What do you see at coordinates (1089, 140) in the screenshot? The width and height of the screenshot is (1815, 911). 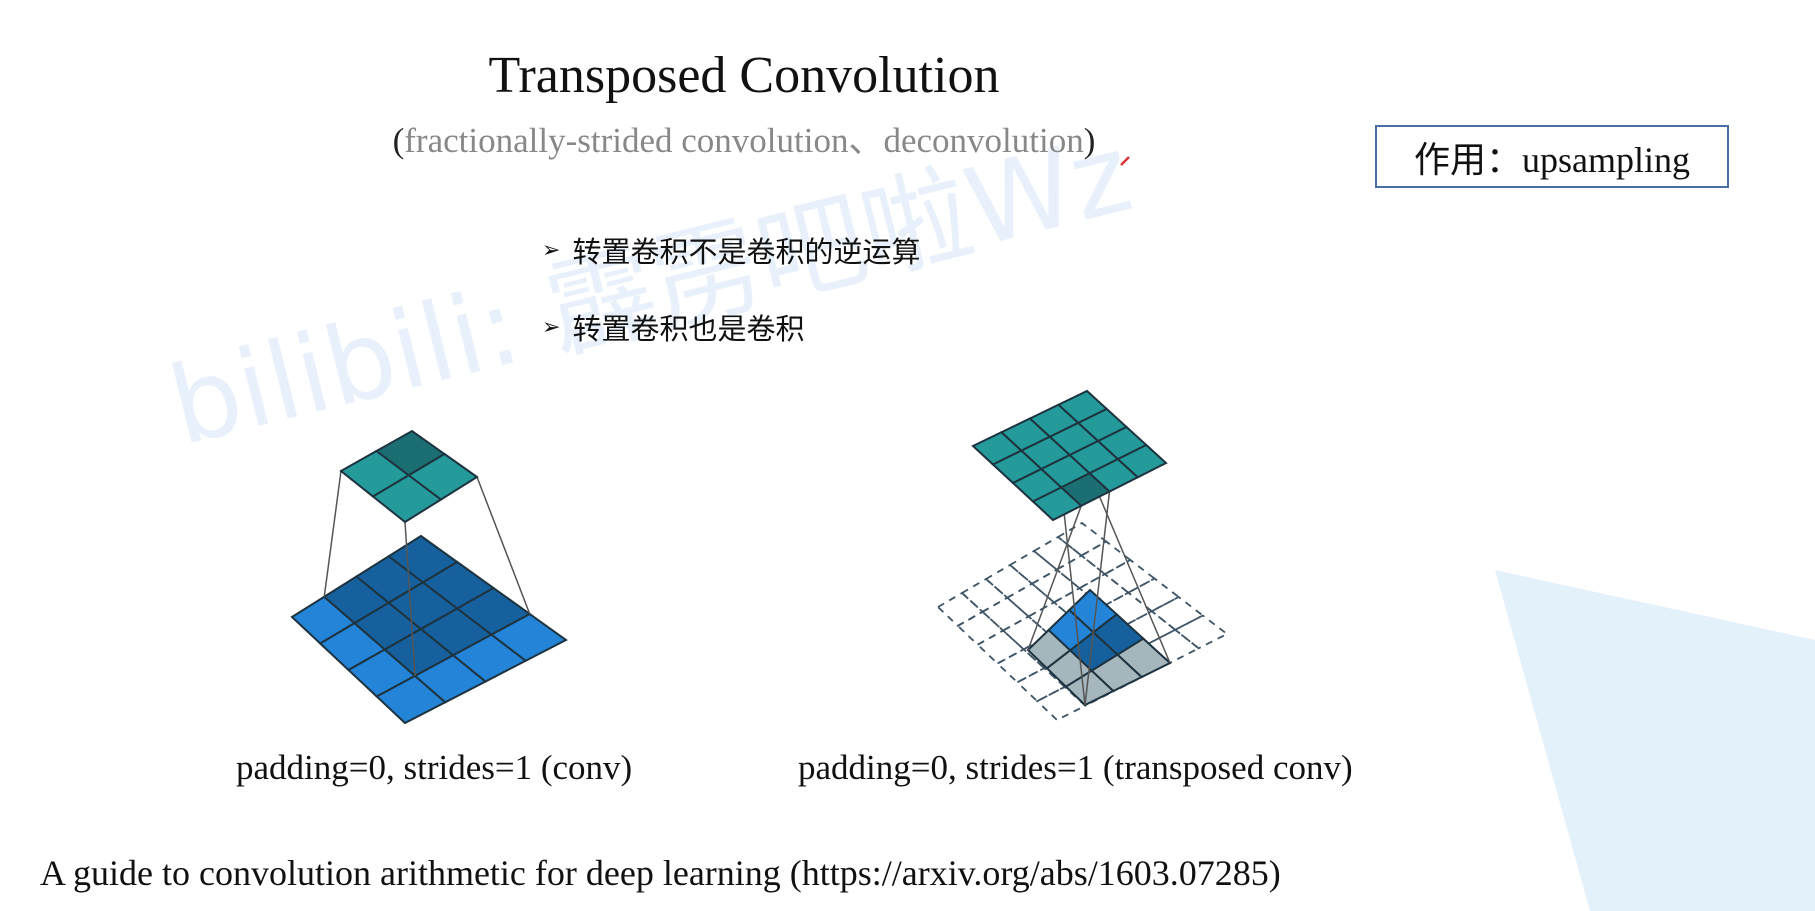 I see `subtitle-close: )` at bounding box center [1089, 140].